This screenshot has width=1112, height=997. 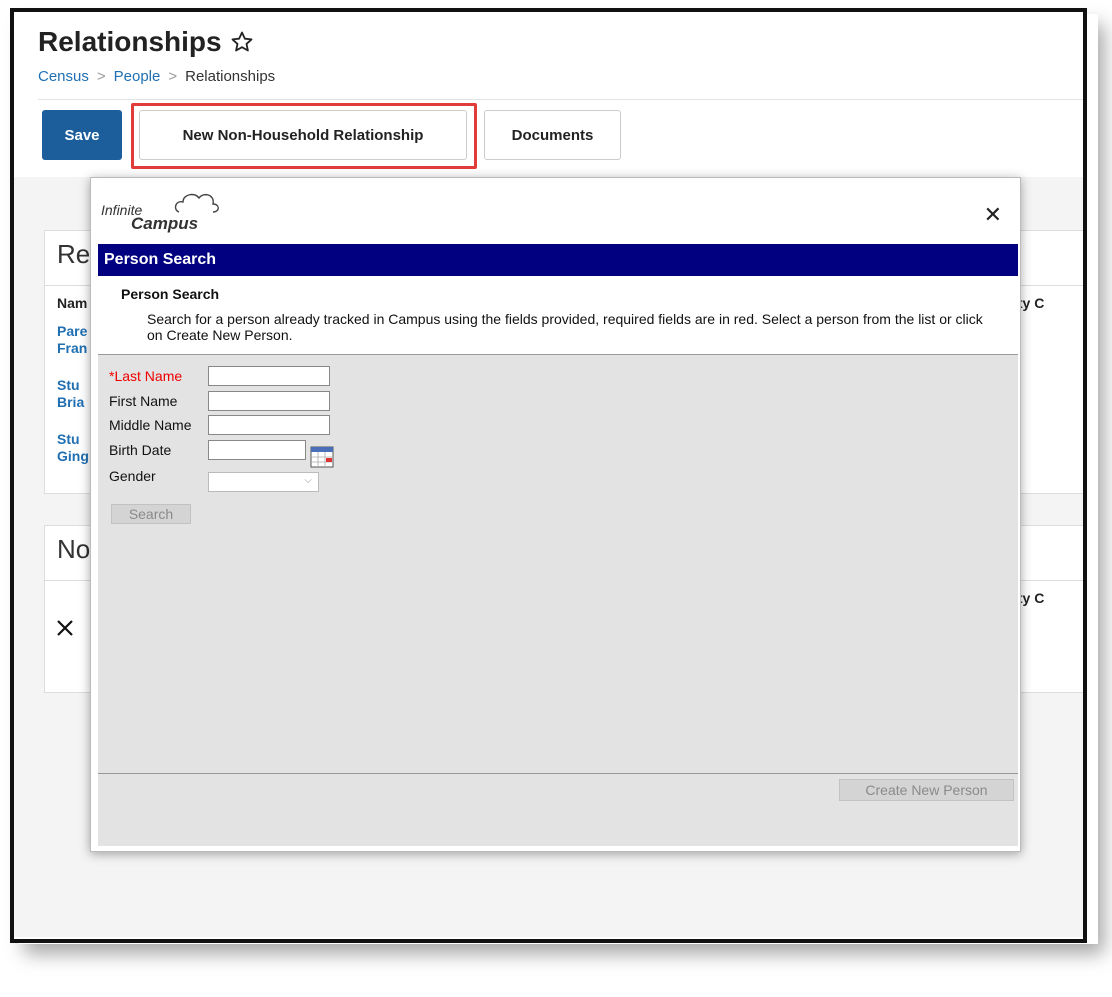 What do you see at coordinates (74, 254) in the screenshot?
I see `card-title: Re` at bounding box center [74, 254].